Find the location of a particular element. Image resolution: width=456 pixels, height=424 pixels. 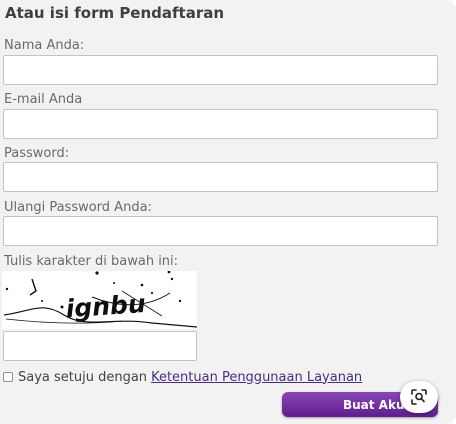

visual-search-icon is located at coordinates (419, 397).